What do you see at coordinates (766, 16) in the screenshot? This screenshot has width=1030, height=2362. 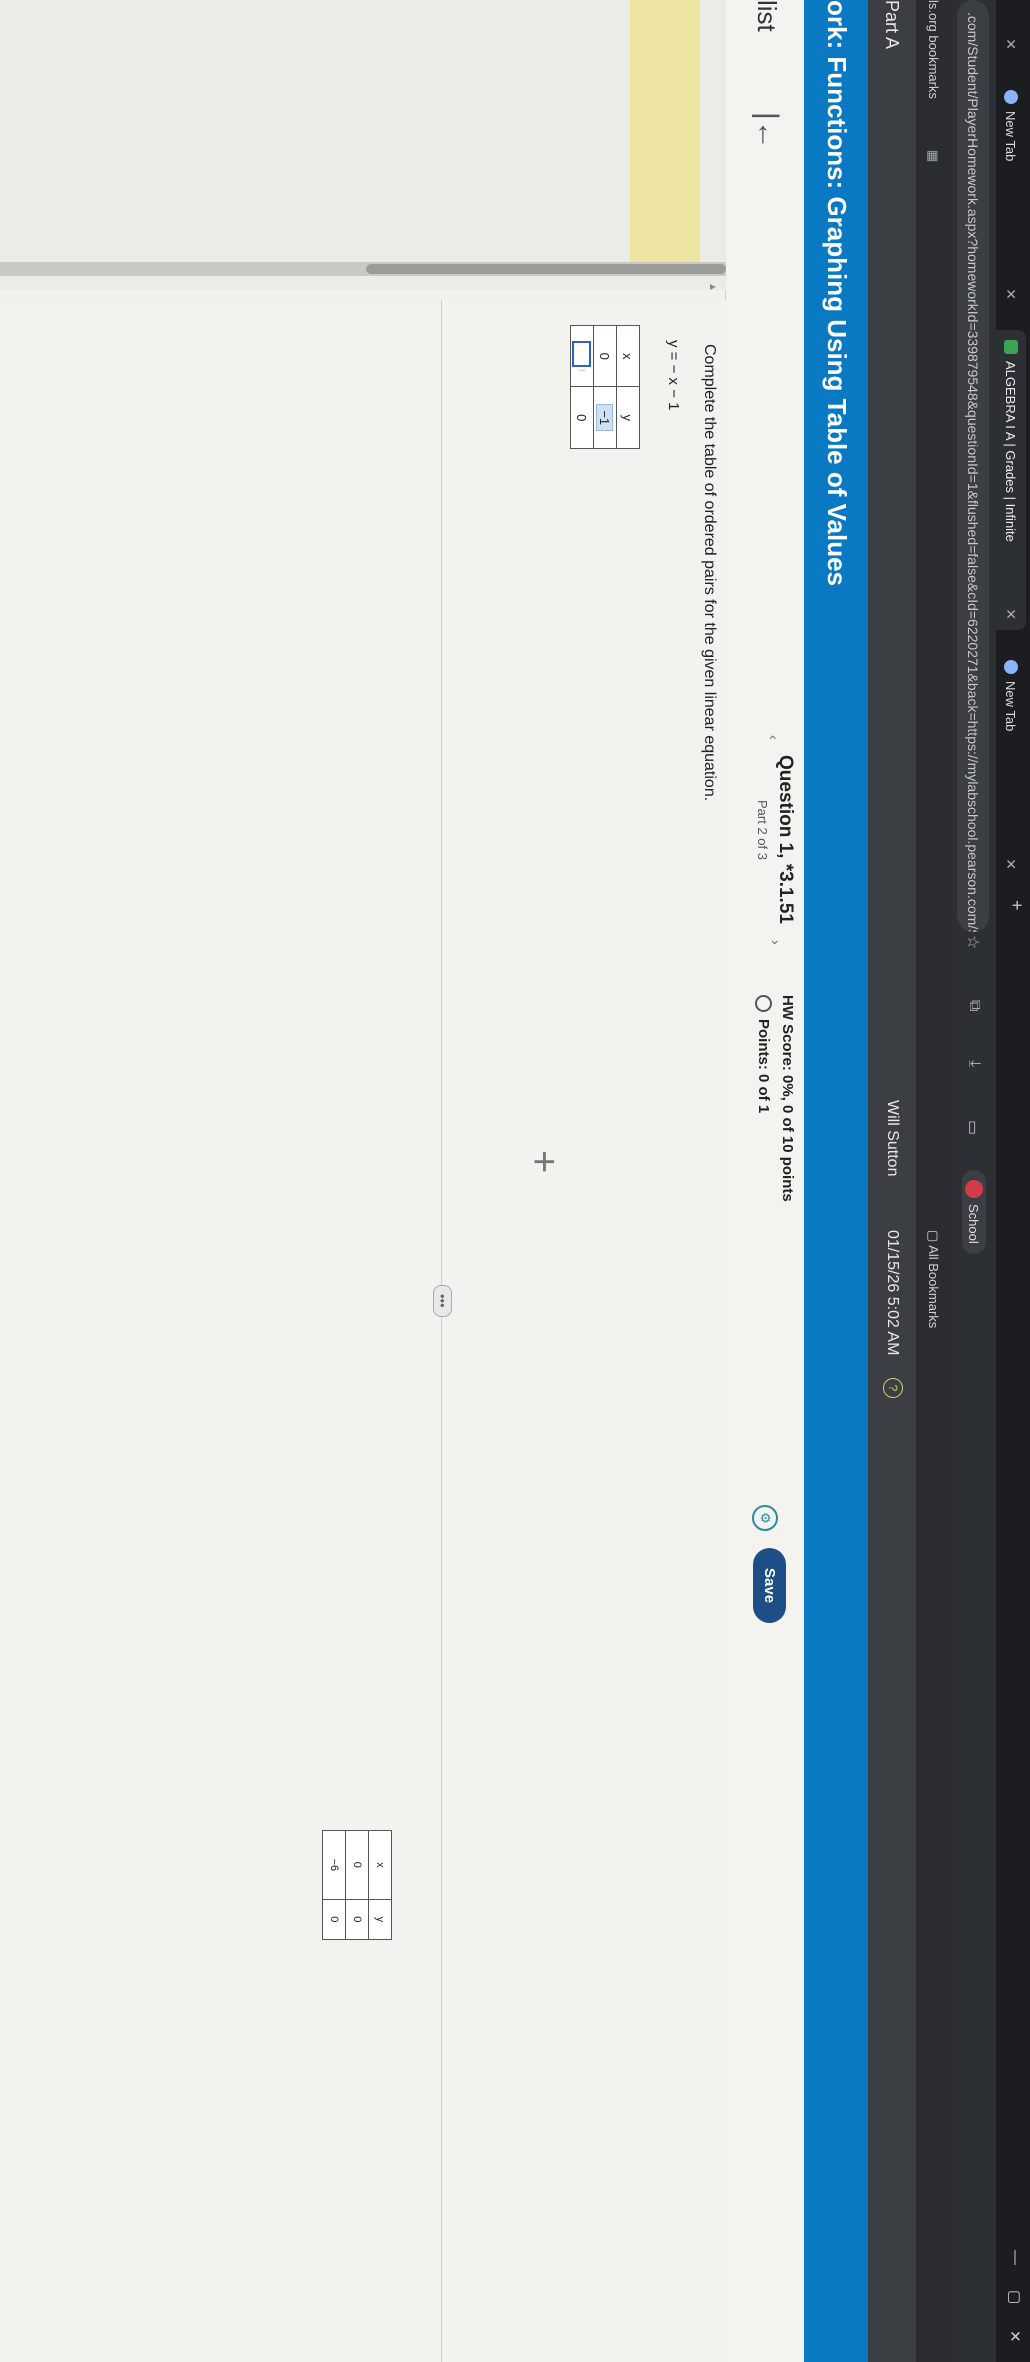 I see `question-list-link: list` at bounding box center [766, 16].